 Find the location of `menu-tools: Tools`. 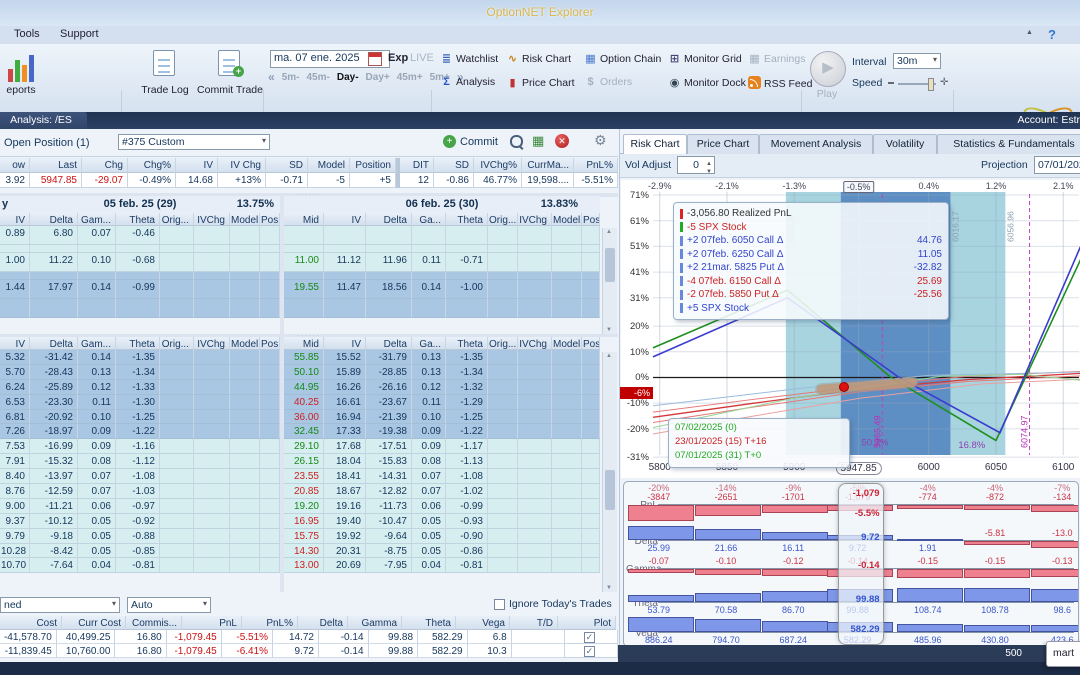

menu-tools: Tools is located at coordinates (27, 34).